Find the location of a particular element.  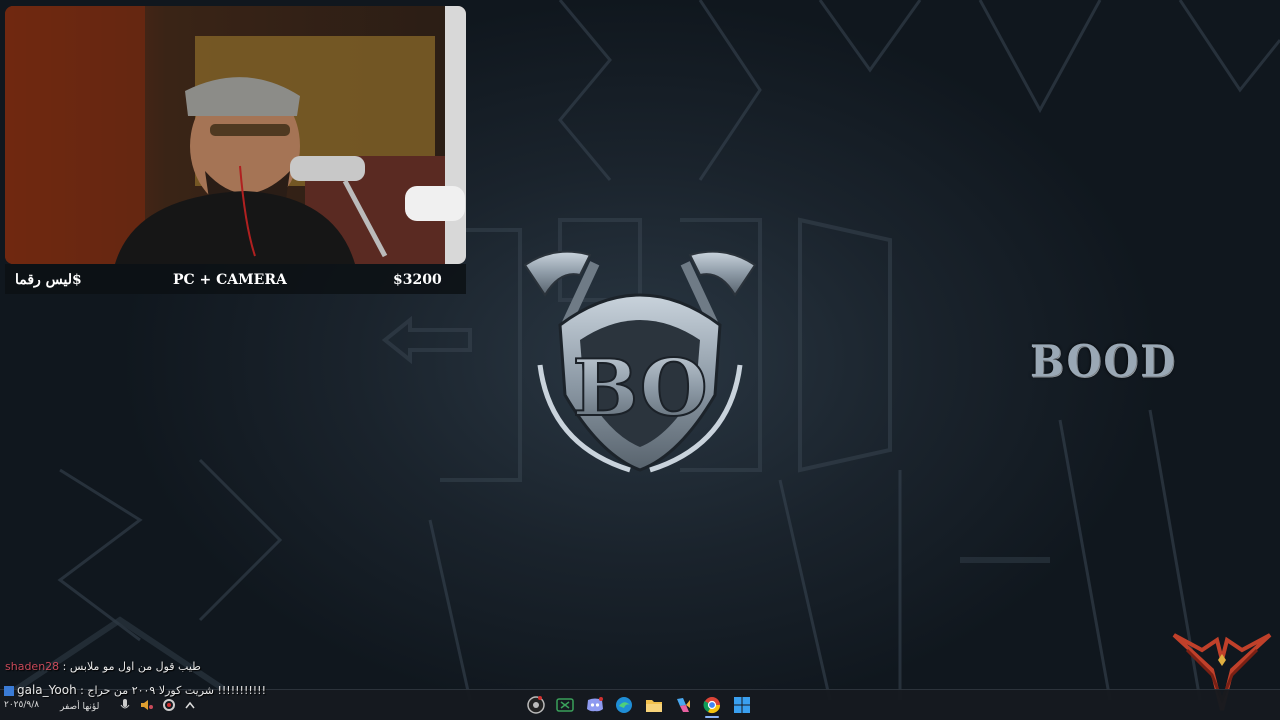

chat-text: طیب قول من اول مو ملابس is located at coordinates (135, 666).